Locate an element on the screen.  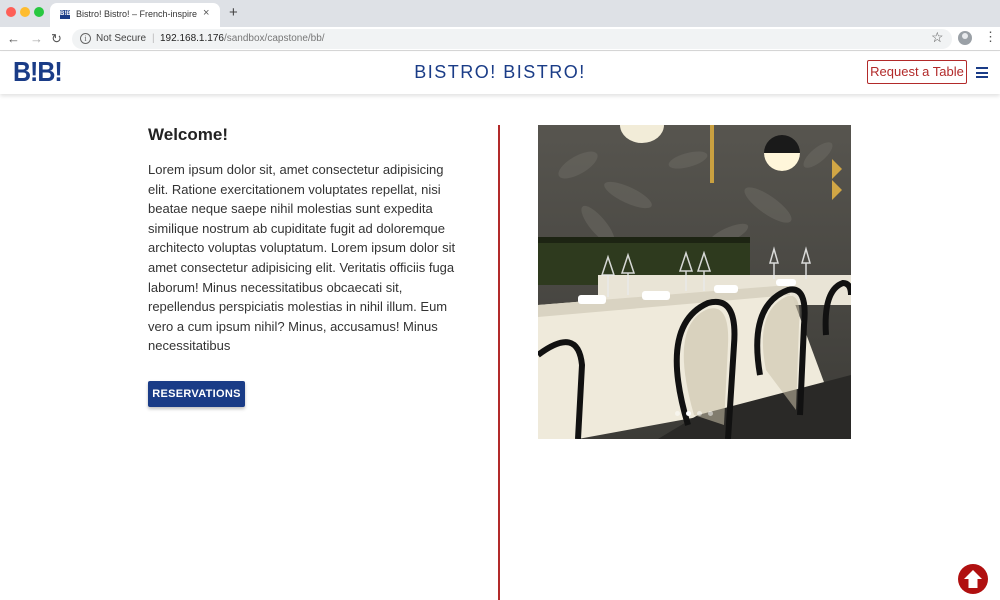
url-text: 192.168.1.176/sandbox/capstone/bb/ is located at coordinates (242, 38).